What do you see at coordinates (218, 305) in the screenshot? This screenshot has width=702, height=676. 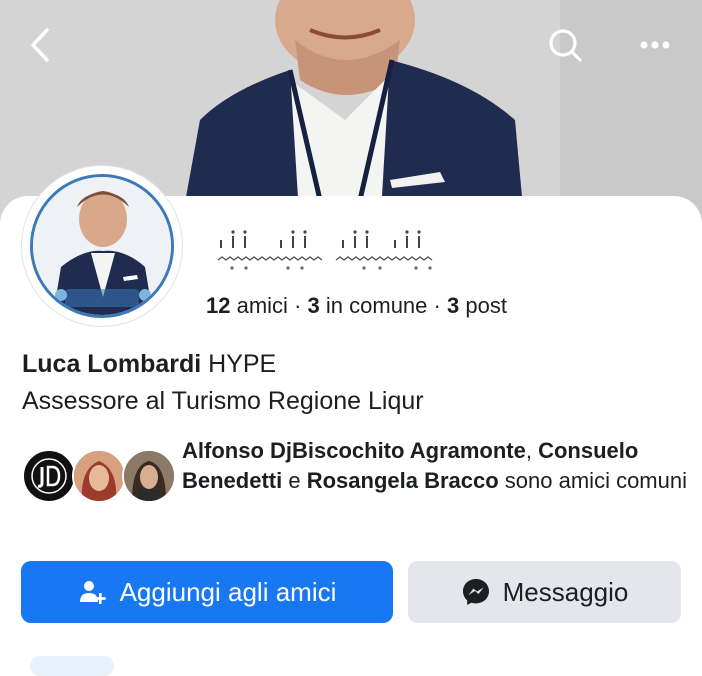 I see `friends-count: 12` at bounding box center [218, 305].